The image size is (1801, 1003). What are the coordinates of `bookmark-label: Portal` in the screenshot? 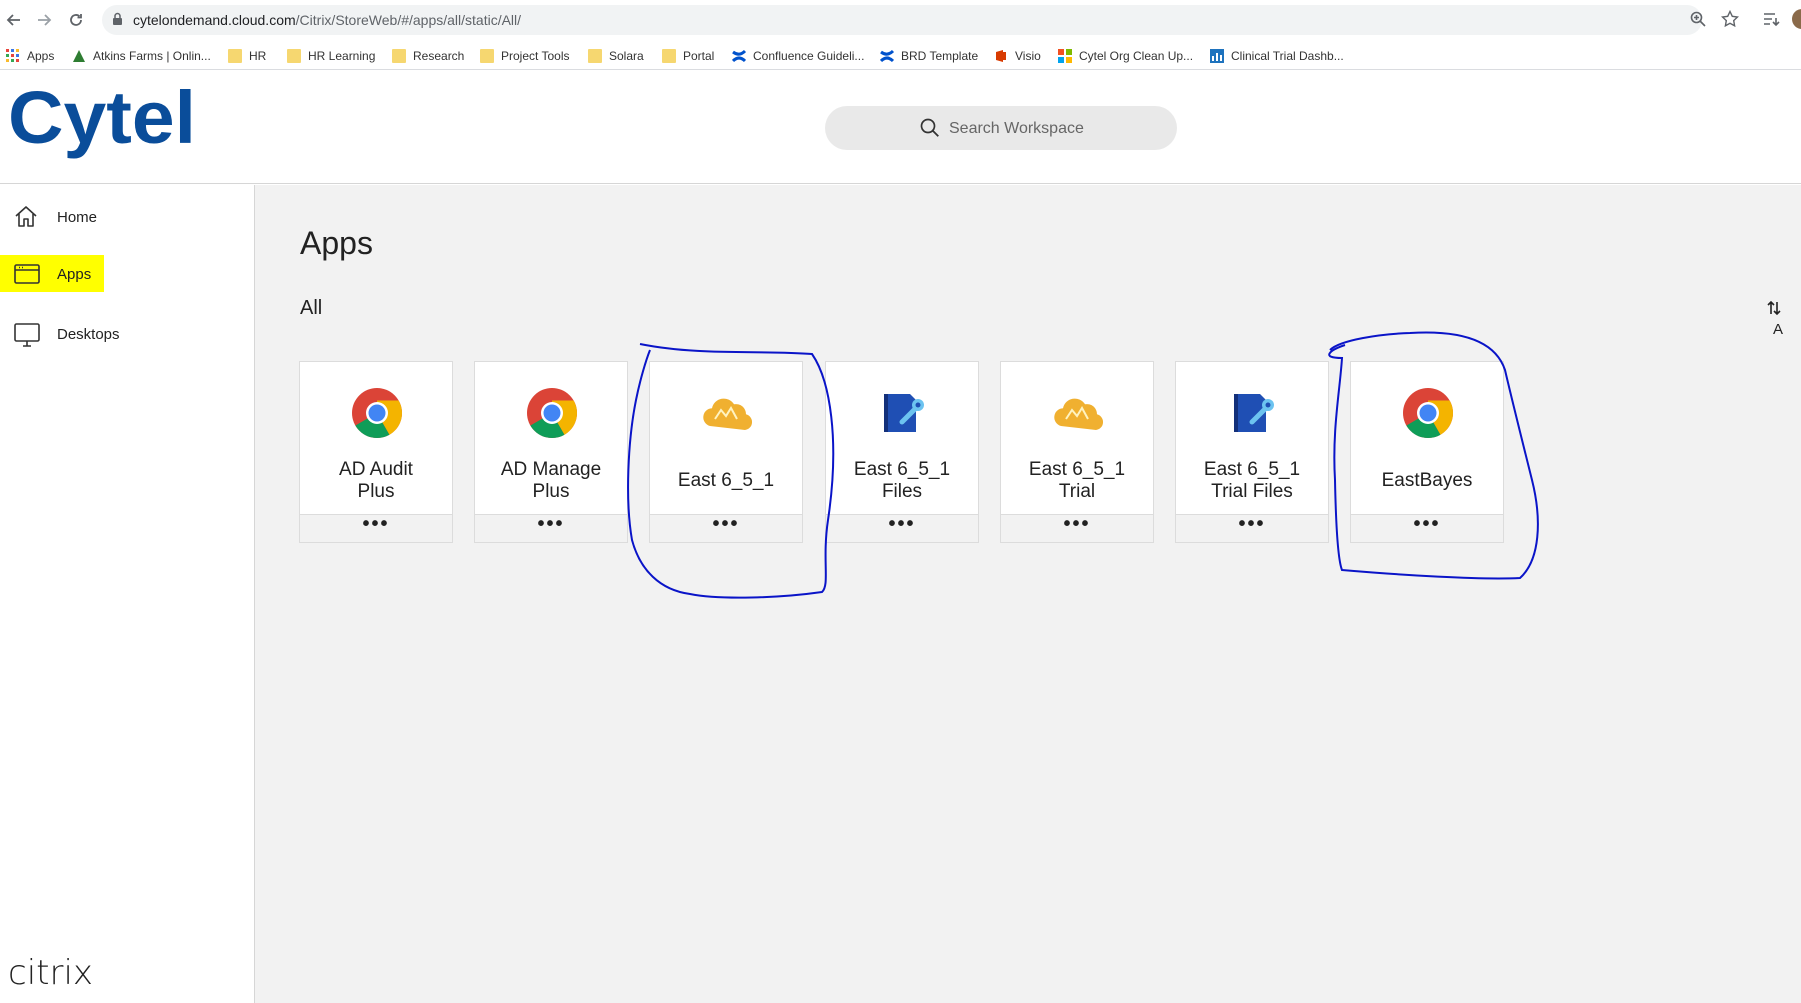 It's located at (699, 56).